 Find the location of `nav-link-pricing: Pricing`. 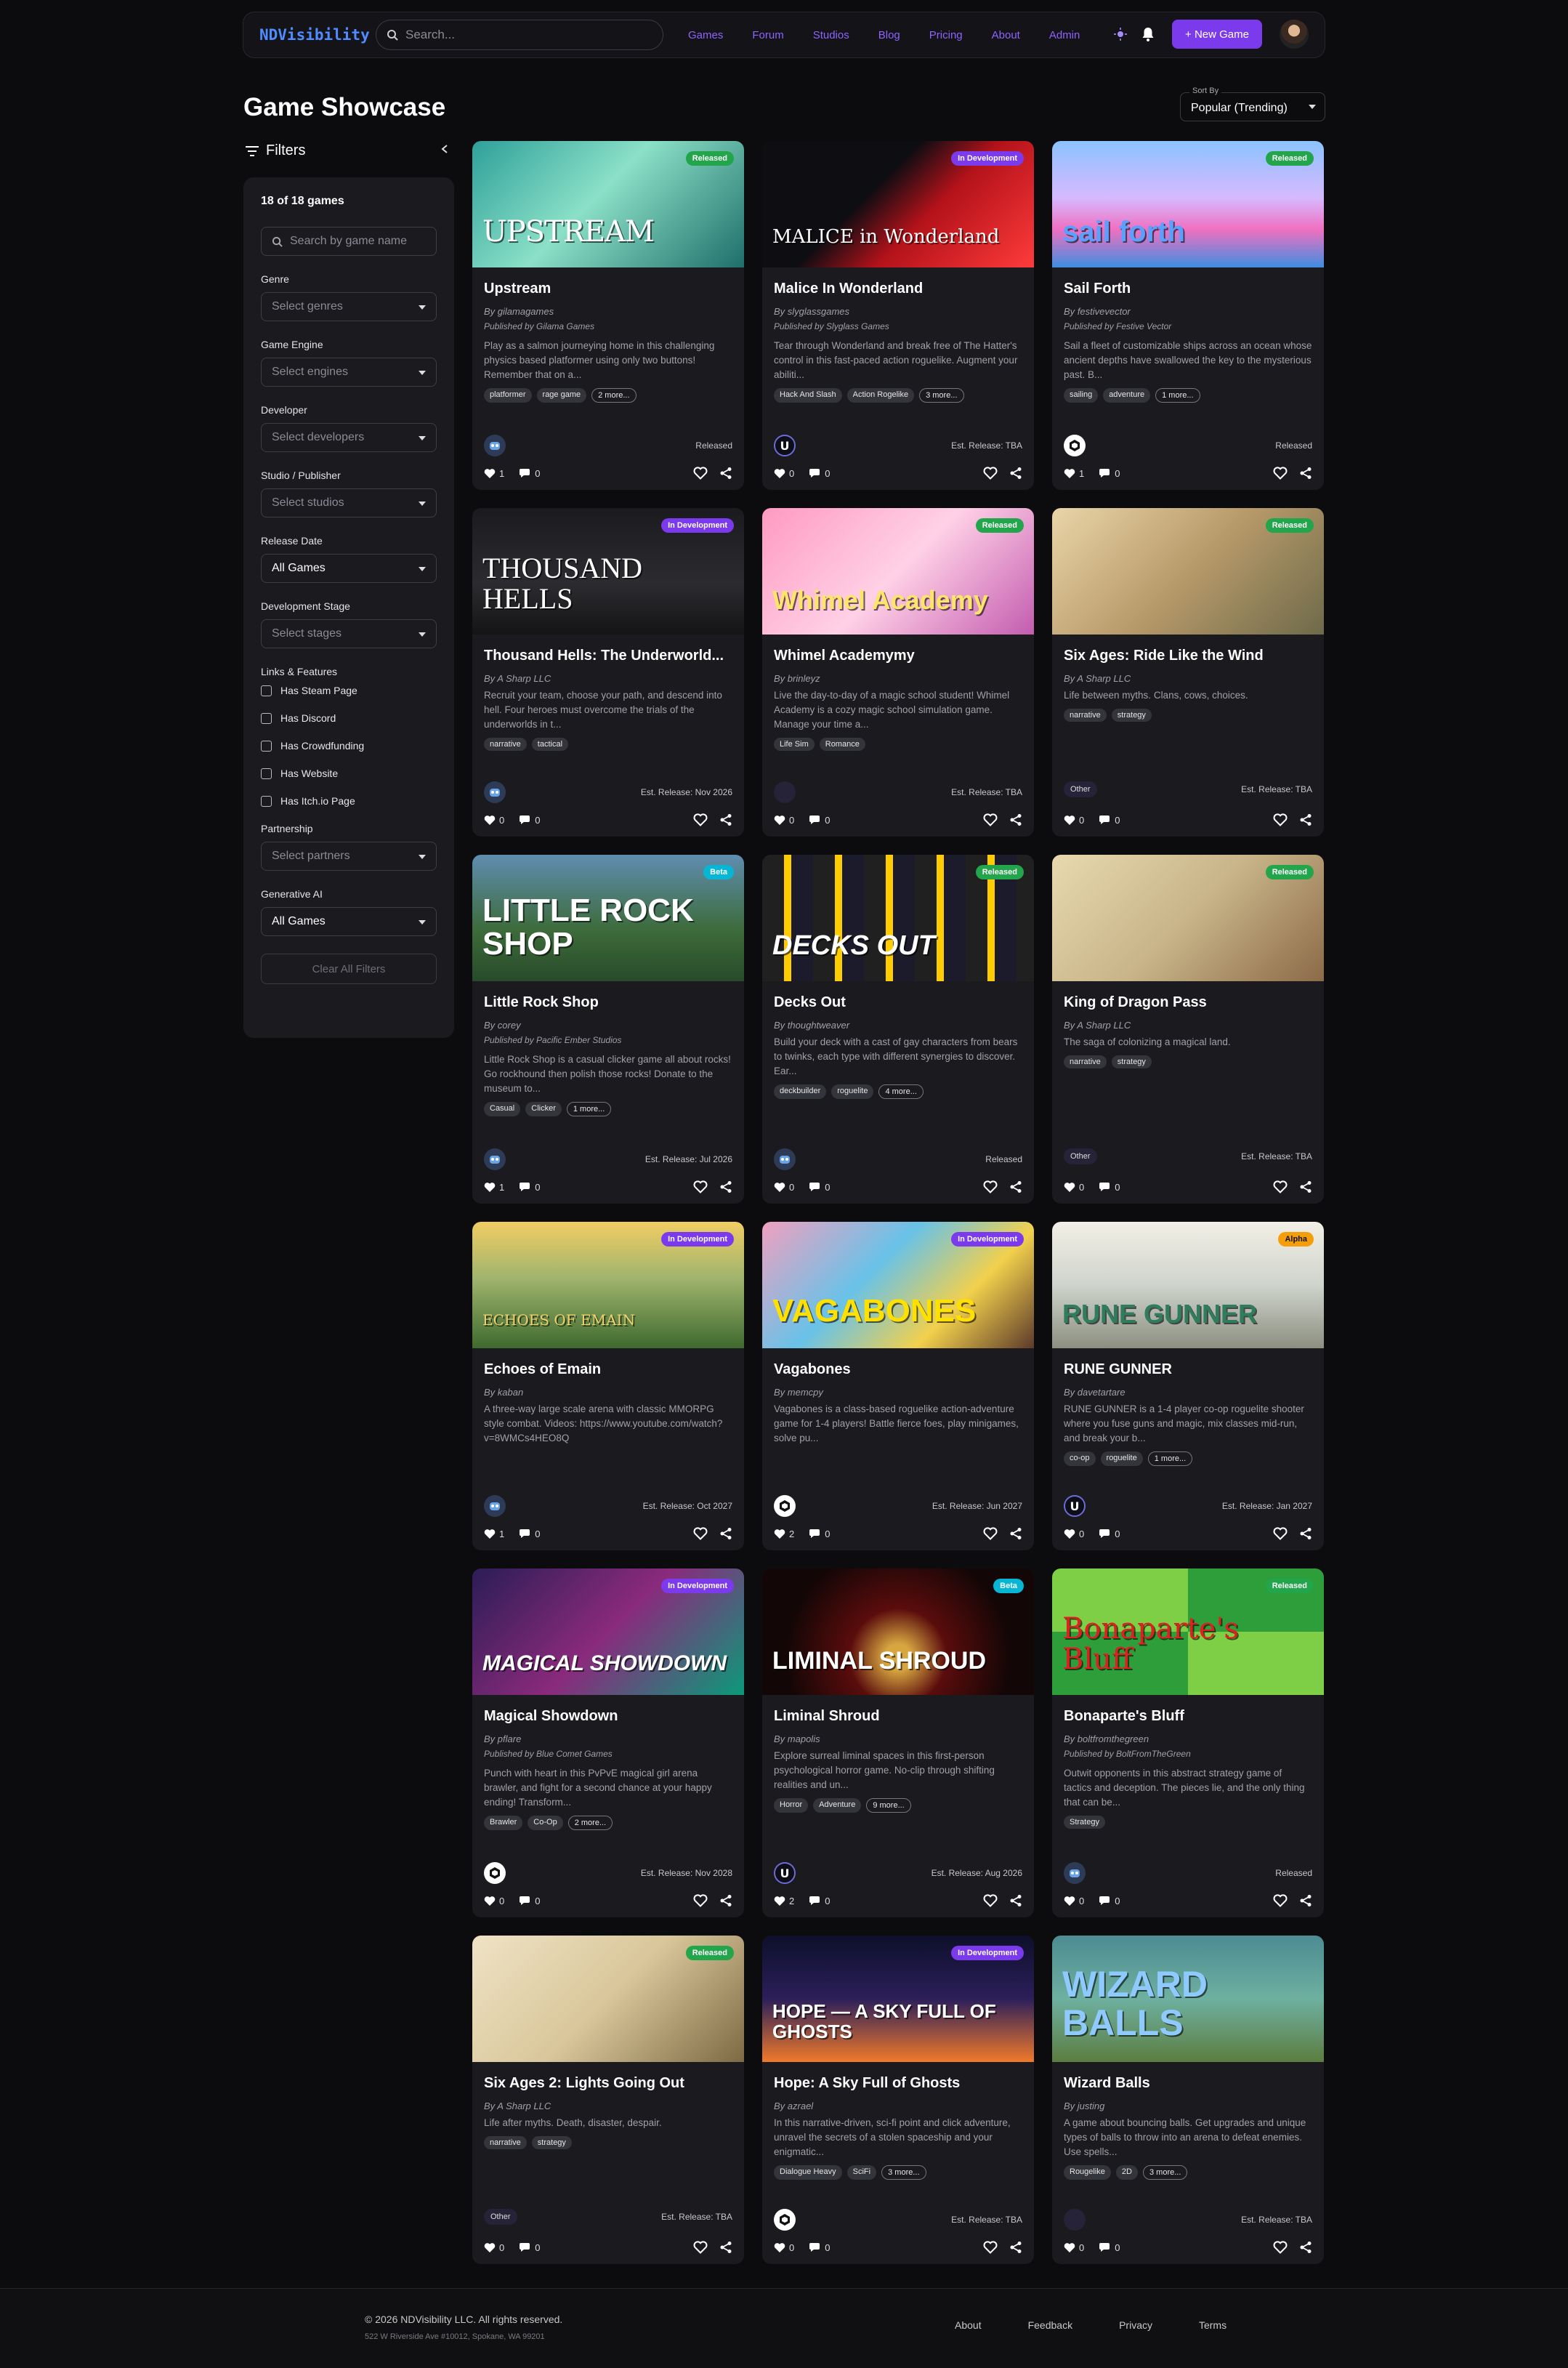

nav-link-pricing: Pricing is located at coordinates (946, 35).